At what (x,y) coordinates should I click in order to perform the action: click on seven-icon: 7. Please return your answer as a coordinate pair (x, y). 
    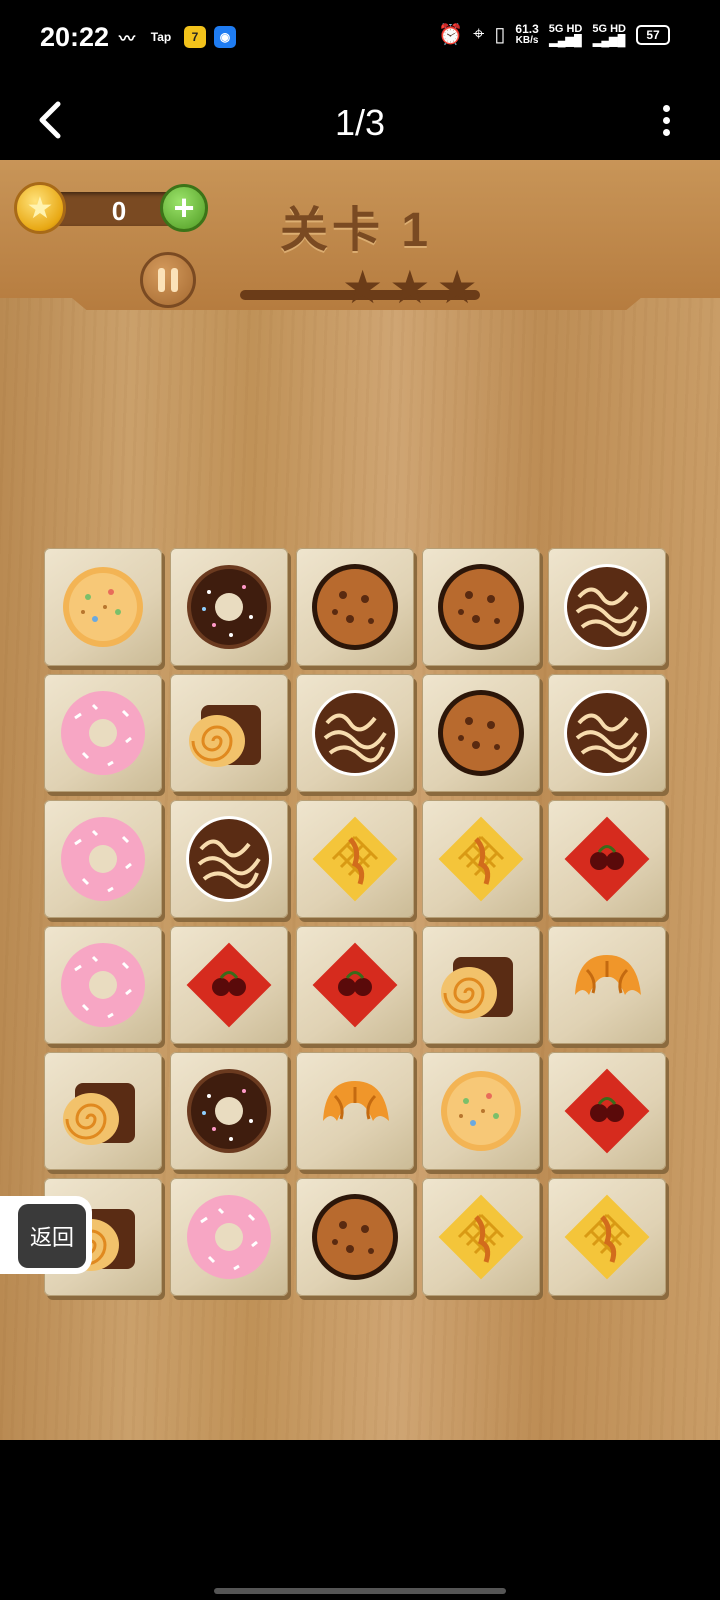
    Looking at the image, I should click on (195, 37).